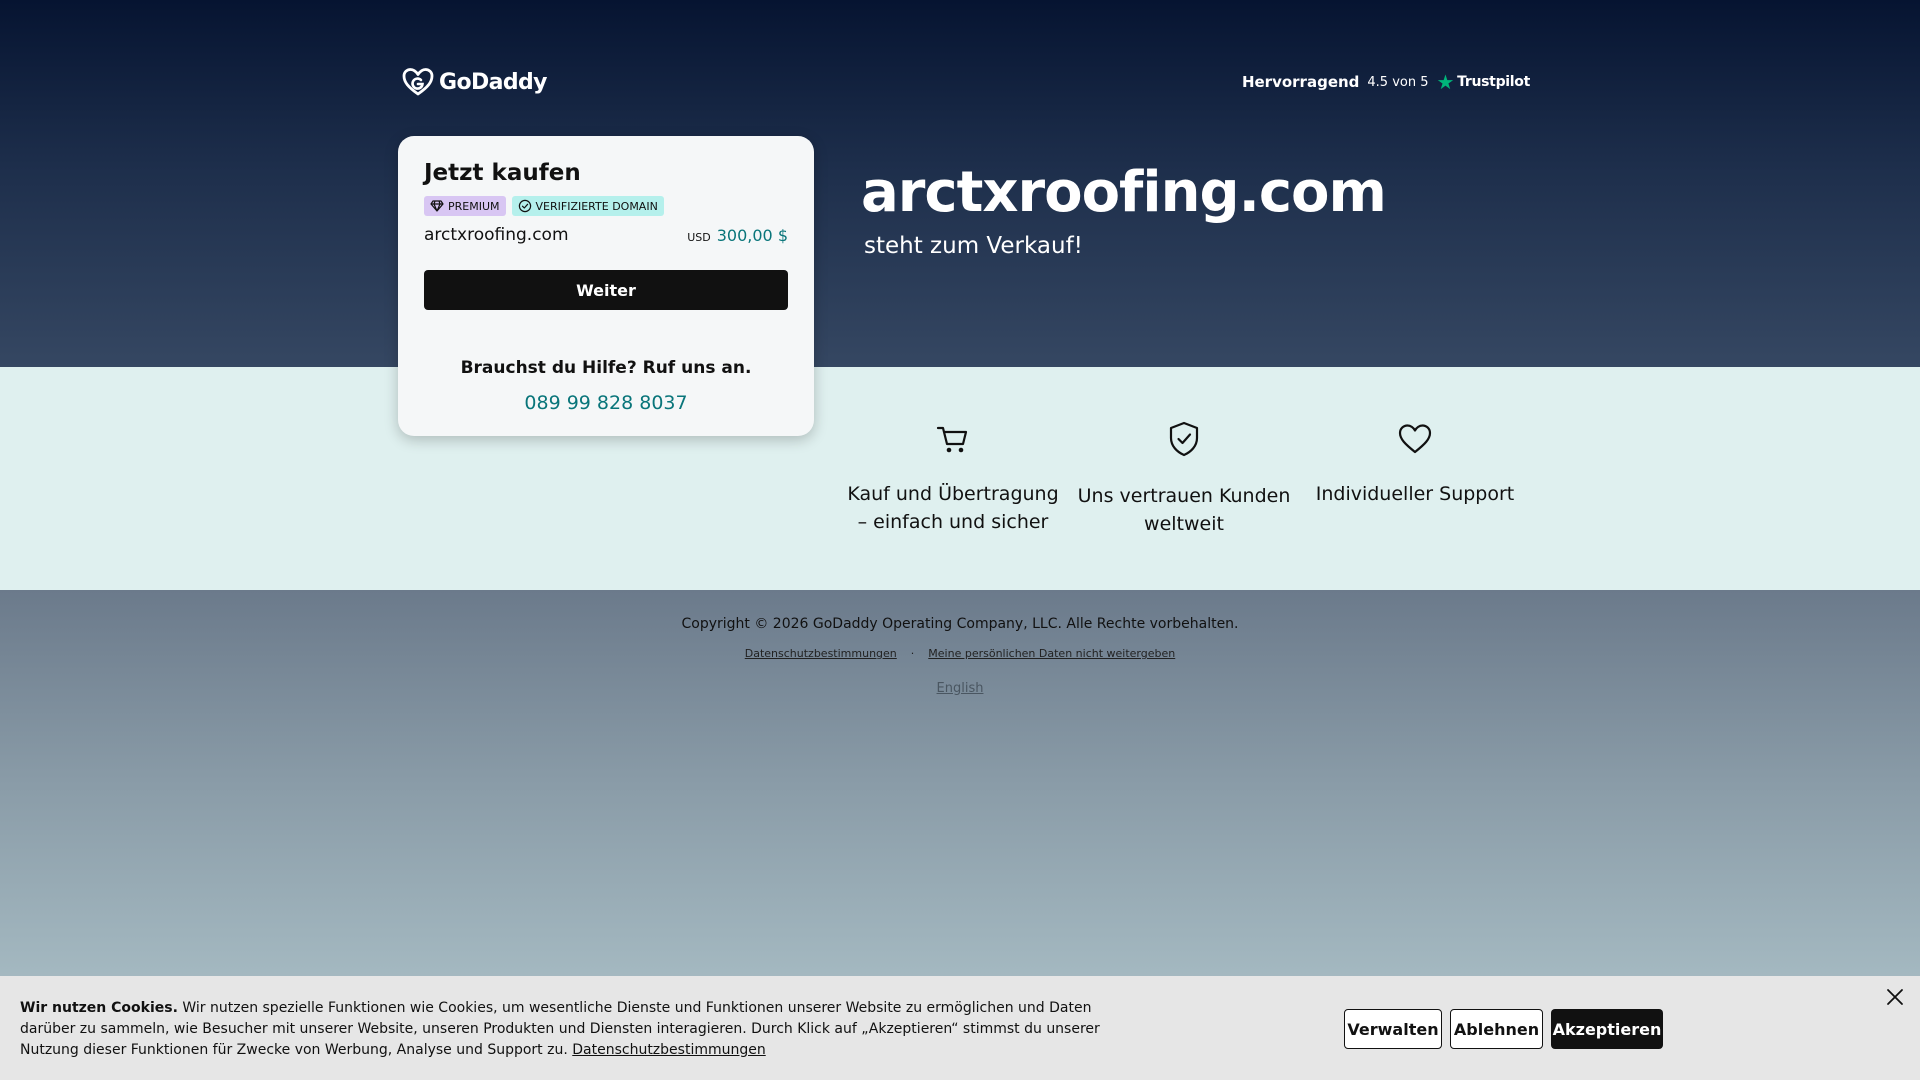 The image size is (1920, 1080). Describe the element at coordinates (474, 206) in the screenshot. I see `premium-badge-label: PREMIUM` at that location.